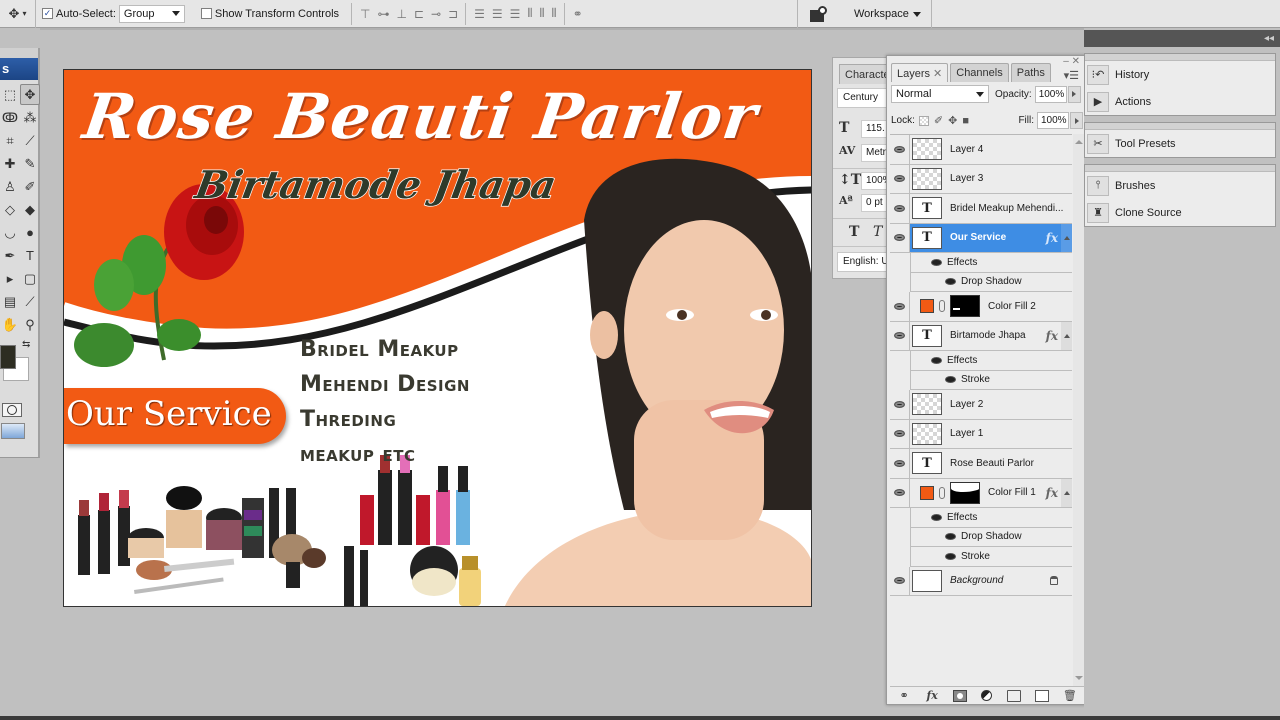 This screenshot has height=720, width=1280. I want to click on dodge-tool-icon: ◡, so click(10, 232).